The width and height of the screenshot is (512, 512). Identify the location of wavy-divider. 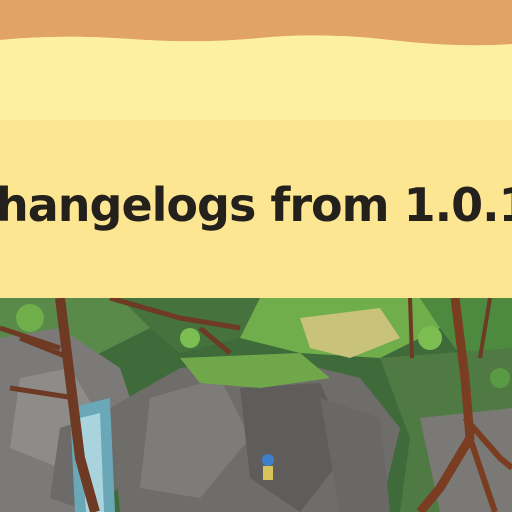
(256, 40).